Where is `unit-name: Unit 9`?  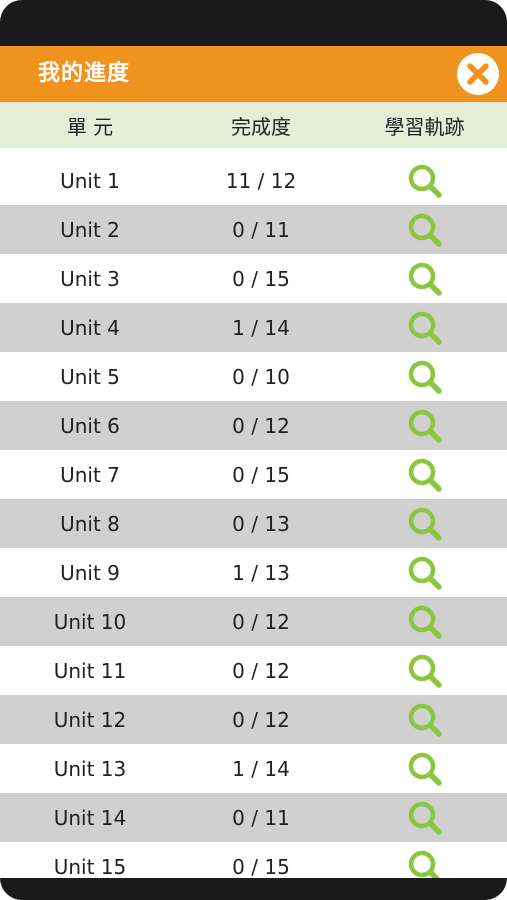
unit-name: Unit 9 is located at coordinates (90, 572).